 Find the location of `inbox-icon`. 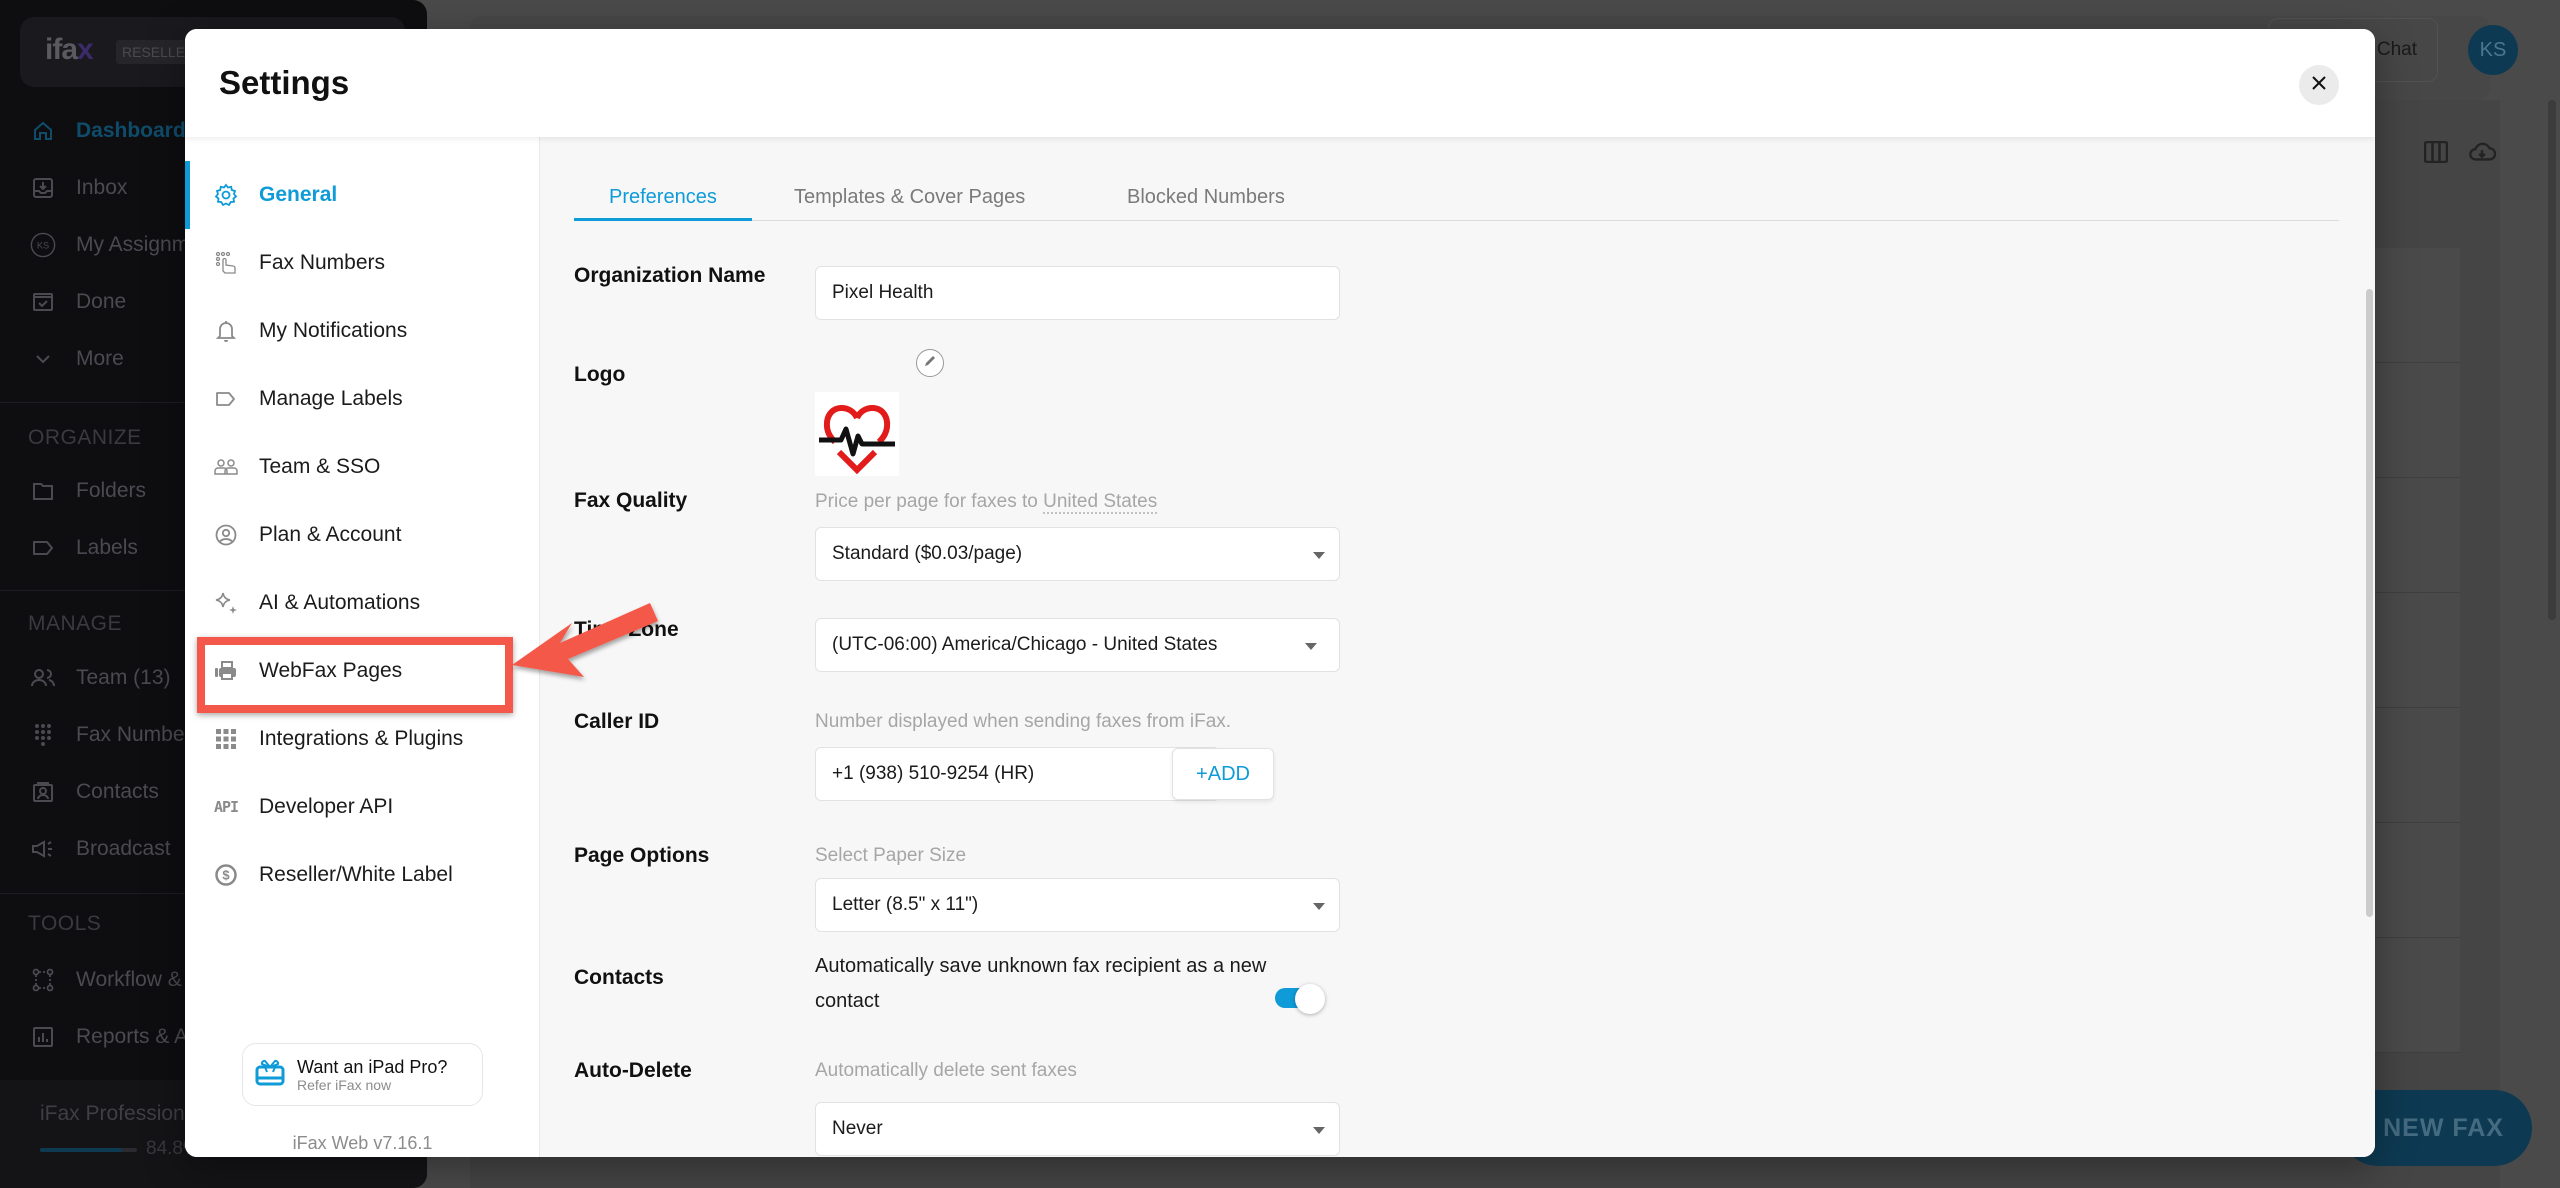

inbox-icon is located at coordinates (43, 188).